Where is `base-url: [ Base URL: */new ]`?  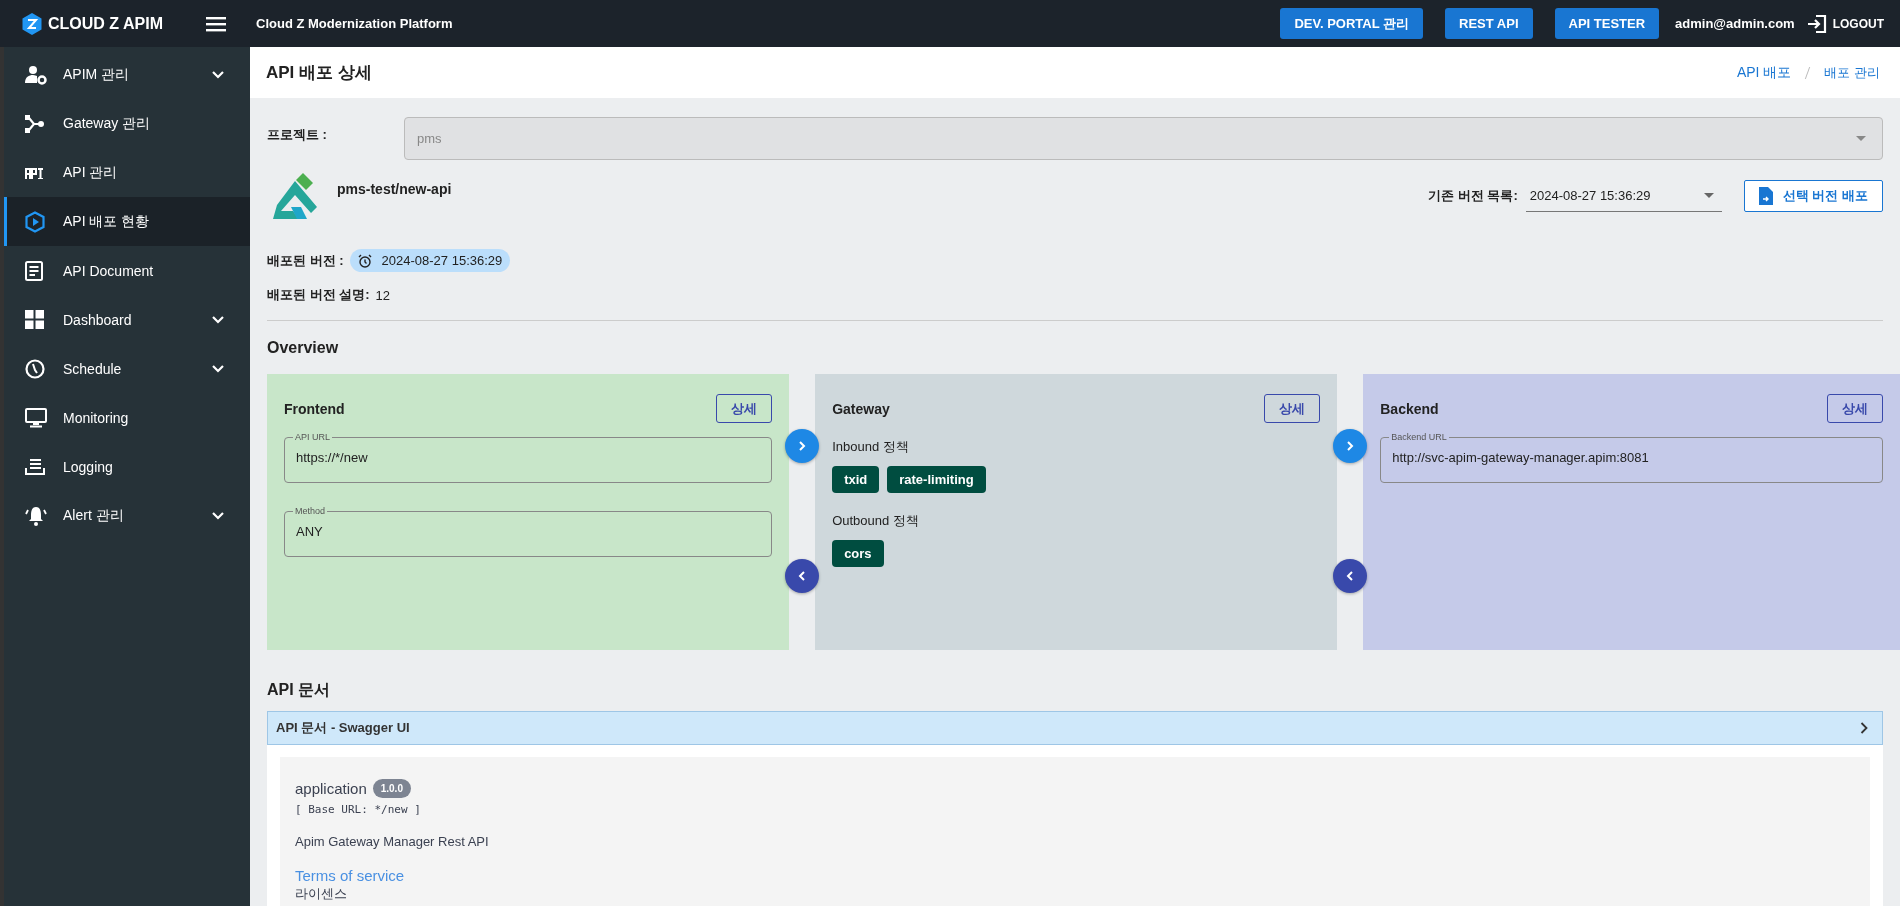
base-url: [ Base URL: */new ] is located at coordinates (358, 809).